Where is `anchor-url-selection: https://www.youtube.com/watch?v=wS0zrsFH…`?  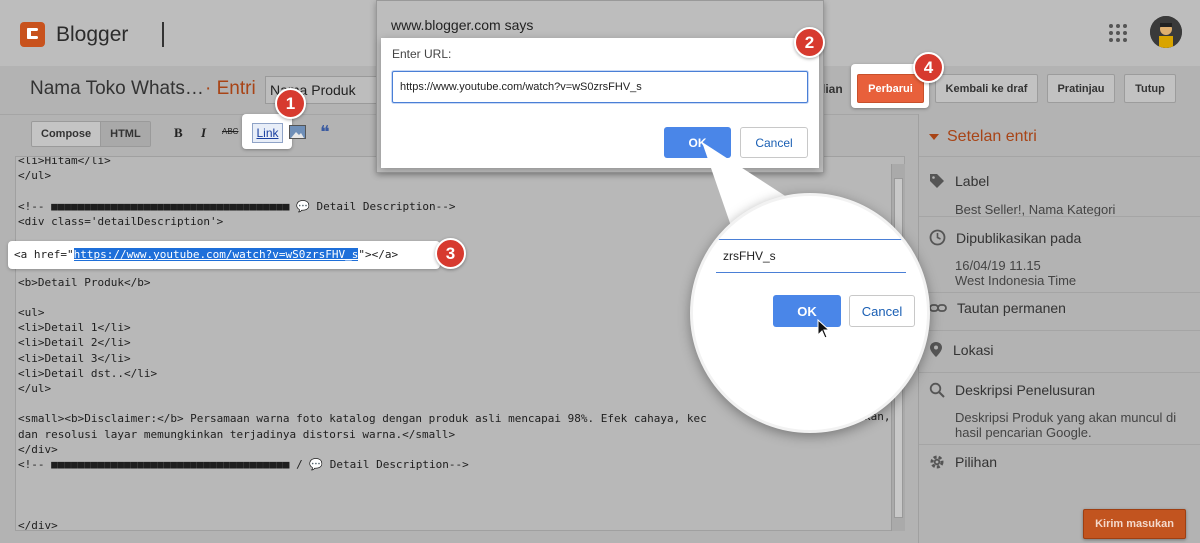 anchor-url-selection: https://www.youtube.com/watch?v=wS0zrsFH… is located at coordinates (216, 254).